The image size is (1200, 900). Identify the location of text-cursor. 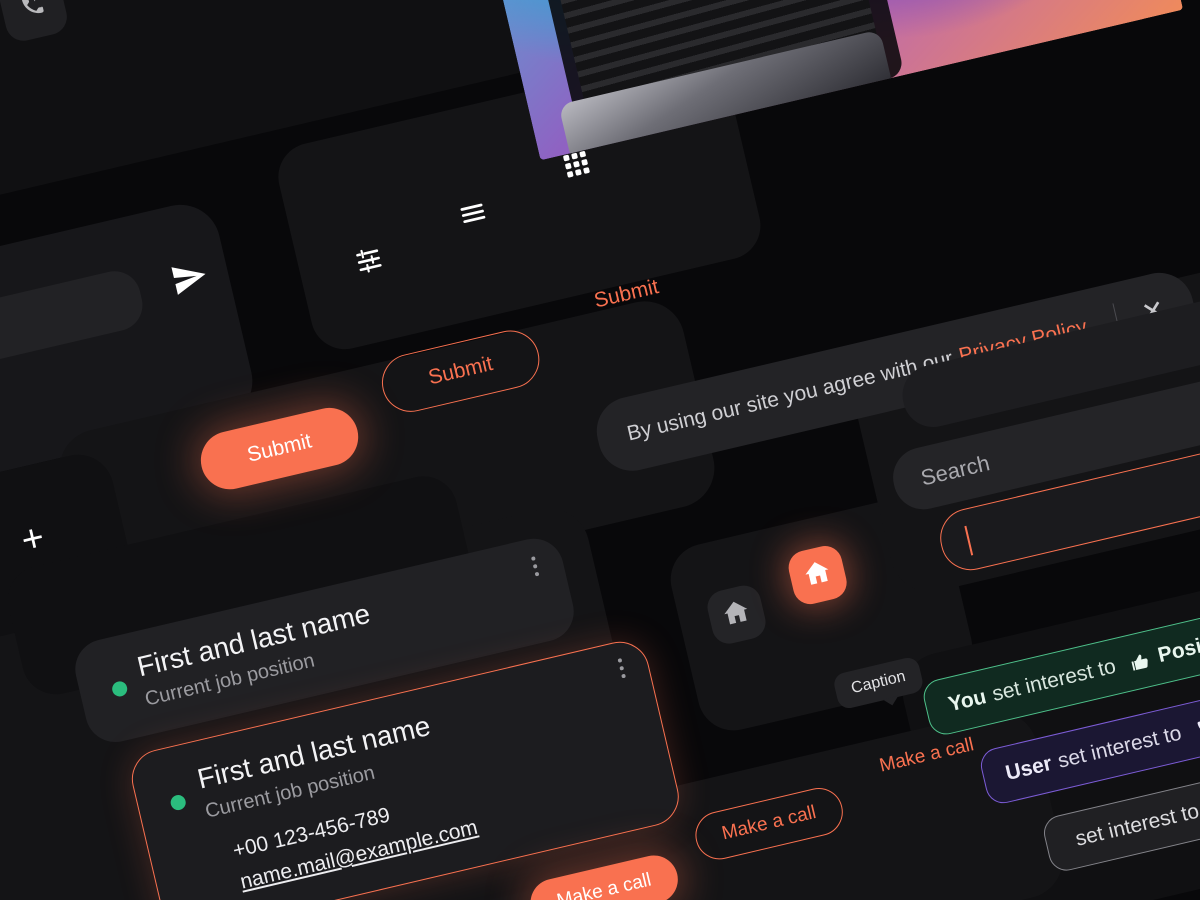
(969, 540).